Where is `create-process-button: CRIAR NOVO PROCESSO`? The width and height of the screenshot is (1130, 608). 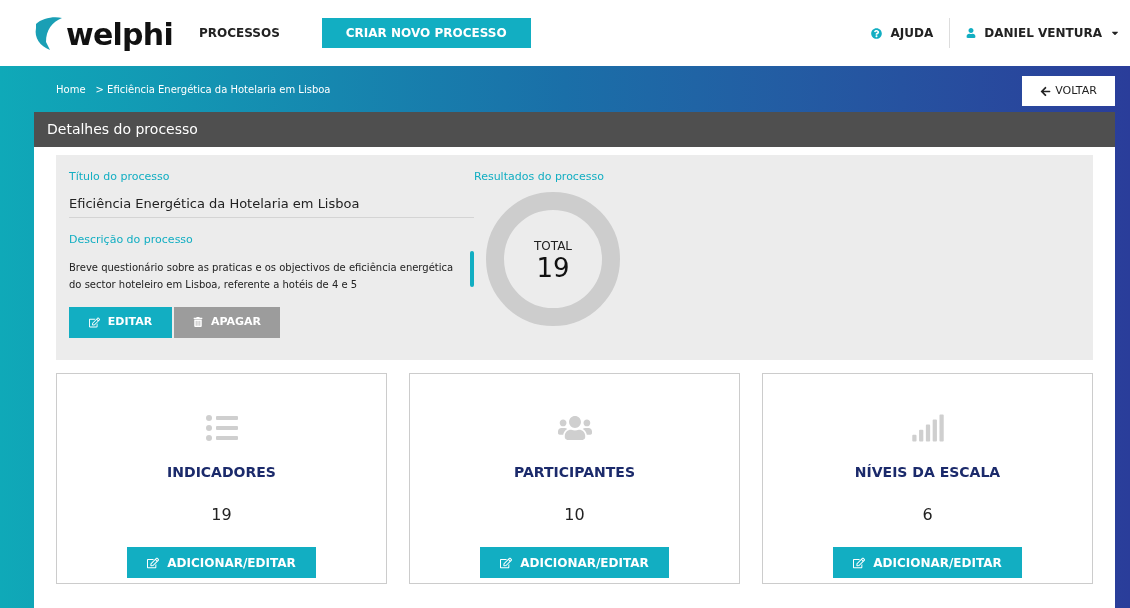
create-process-button: CRIAR NOVO PROCESSO is located at coordinates (426, 33).